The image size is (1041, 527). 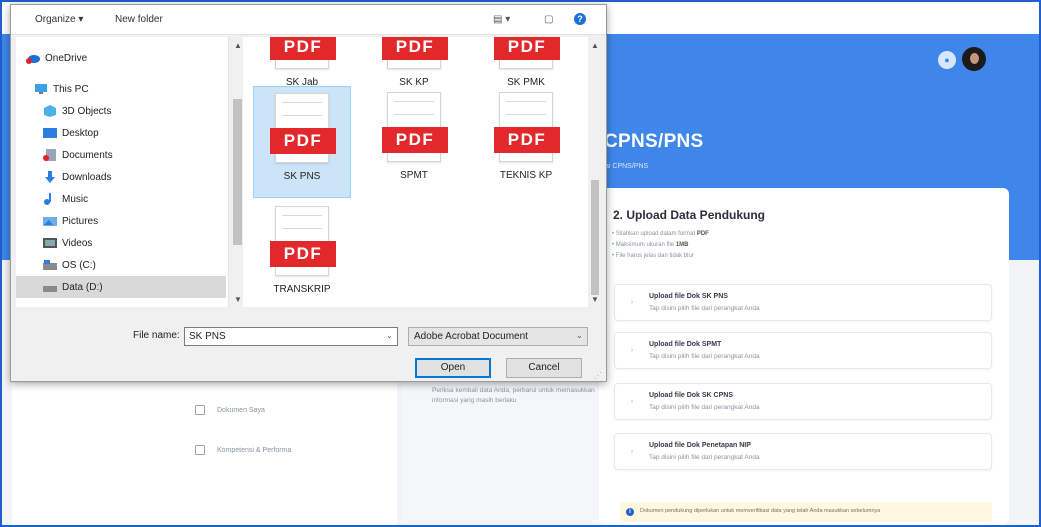 What do you see at coordinates (79, 265) in the screenshot?
I see `nav-item-label: OS (C:)` at bounding box center [79, 265].